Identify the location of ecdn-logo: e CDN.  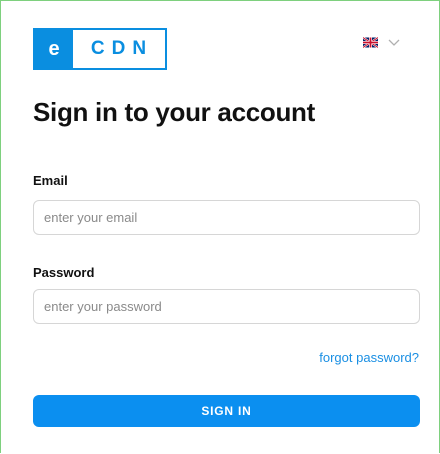
(100, 49).